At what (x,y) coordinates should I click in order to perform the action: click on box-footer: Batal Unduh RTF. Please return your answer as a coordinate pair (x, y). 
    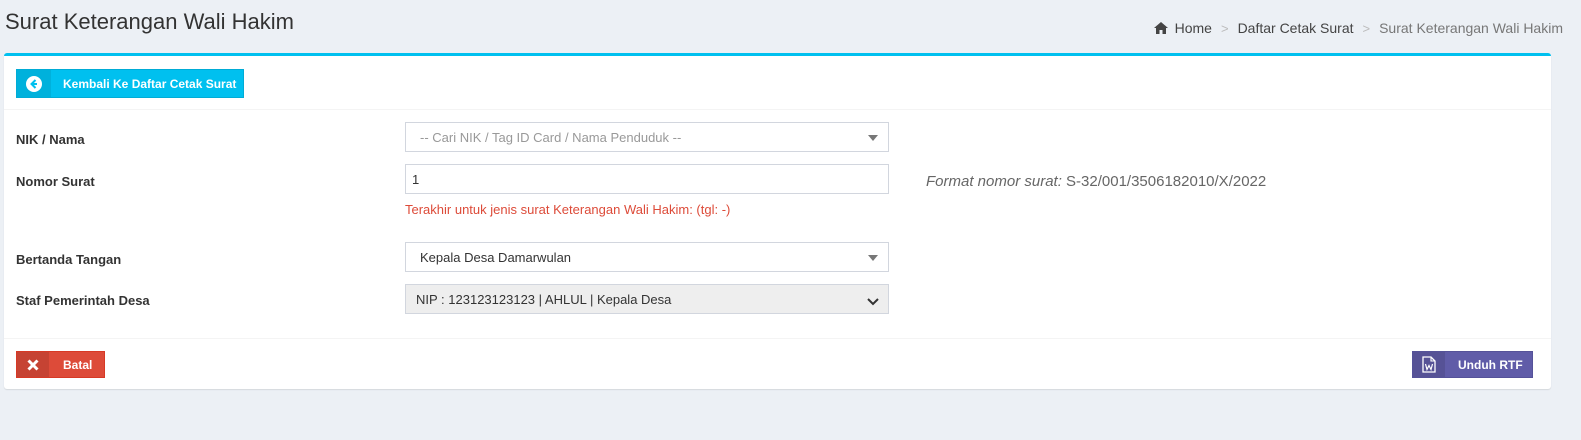
    Looking at the image, I should click on (777, 365).